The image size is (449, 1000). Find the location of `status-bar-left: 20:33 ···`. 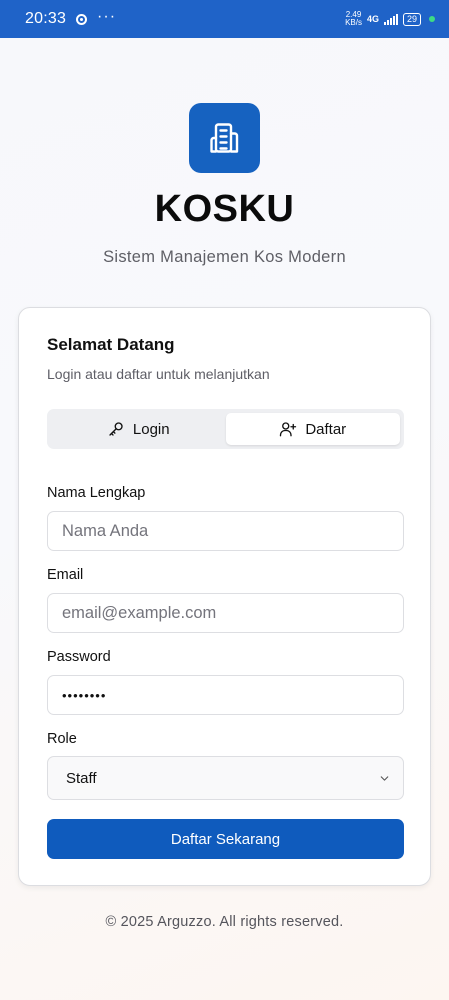

status-bar-left: 20:33 ··· is located at coordinates (71, 18).